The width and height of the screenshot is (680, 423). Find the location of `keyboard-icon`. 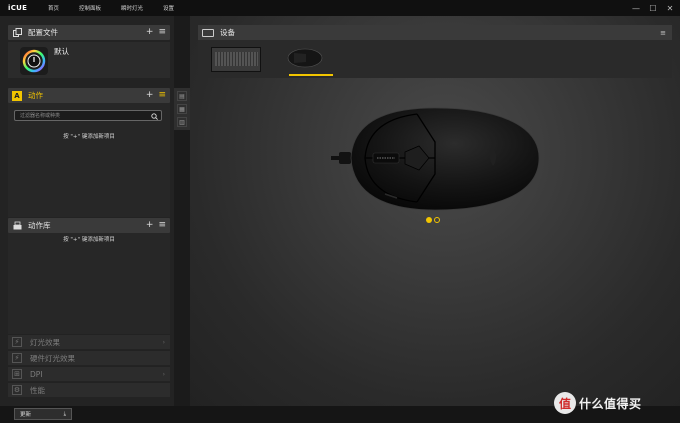

keyboard-icon is located at coordinates (208, 32).